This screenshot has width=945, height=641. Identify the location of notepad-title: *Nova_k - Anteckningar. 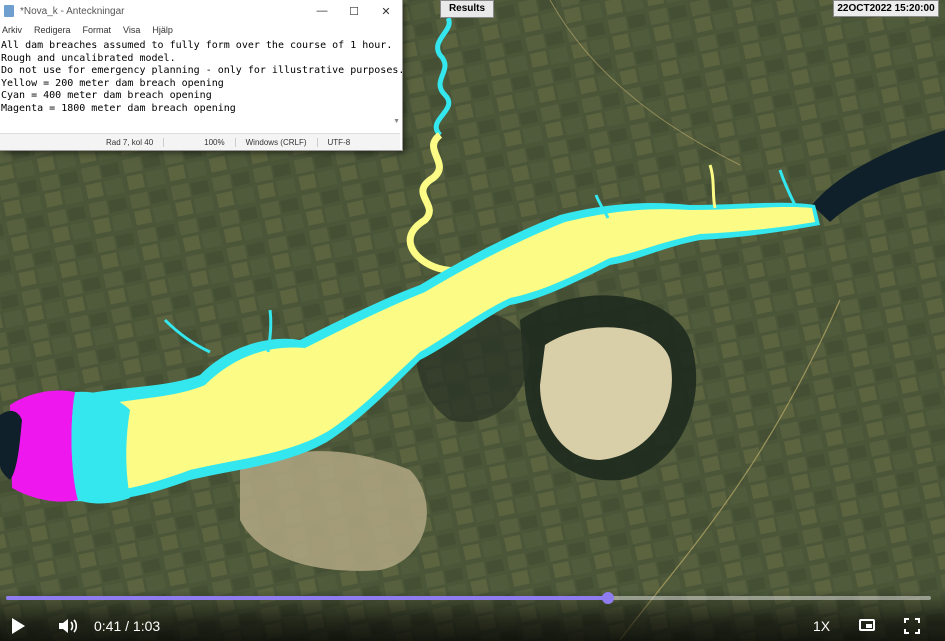
(72, 11).